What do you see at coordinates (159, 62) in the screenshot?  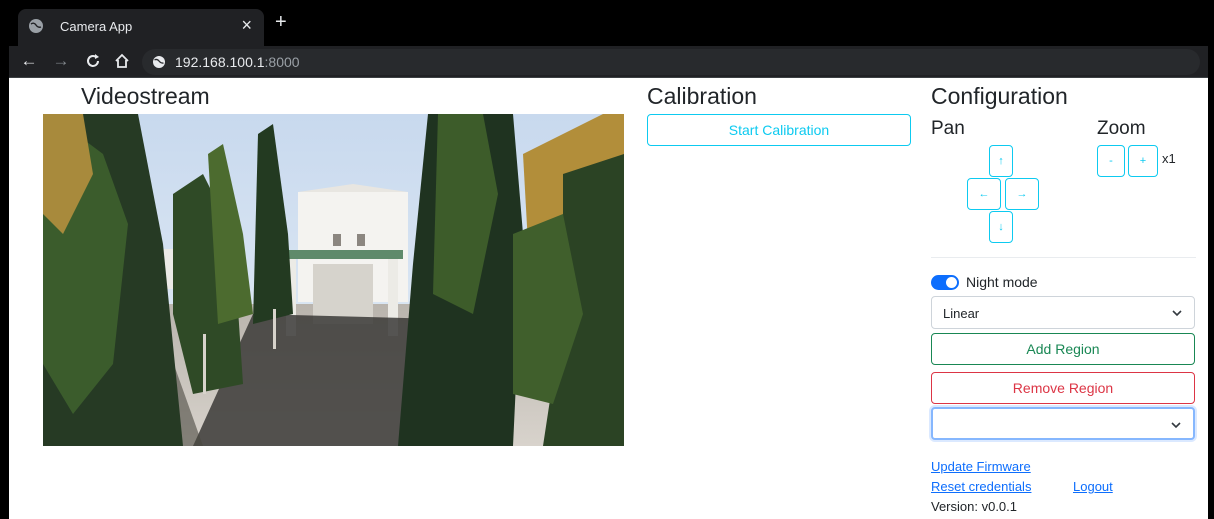 I see `site-info-icon` at bounding box center [159, 62].